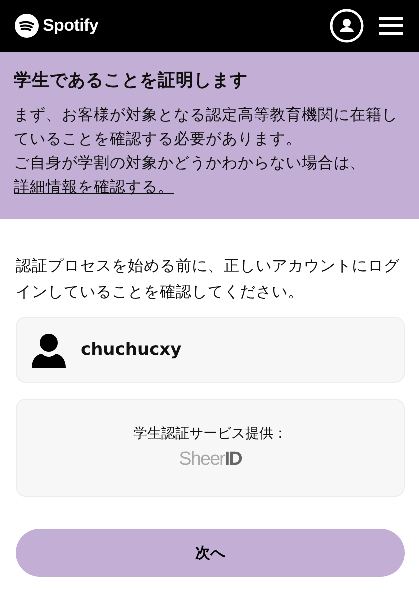 The width and height of the screenshot is (419, 597). Describe the element at coordinates (131, 350) in the screenshot. I see `username: chuchucxy` at that location.